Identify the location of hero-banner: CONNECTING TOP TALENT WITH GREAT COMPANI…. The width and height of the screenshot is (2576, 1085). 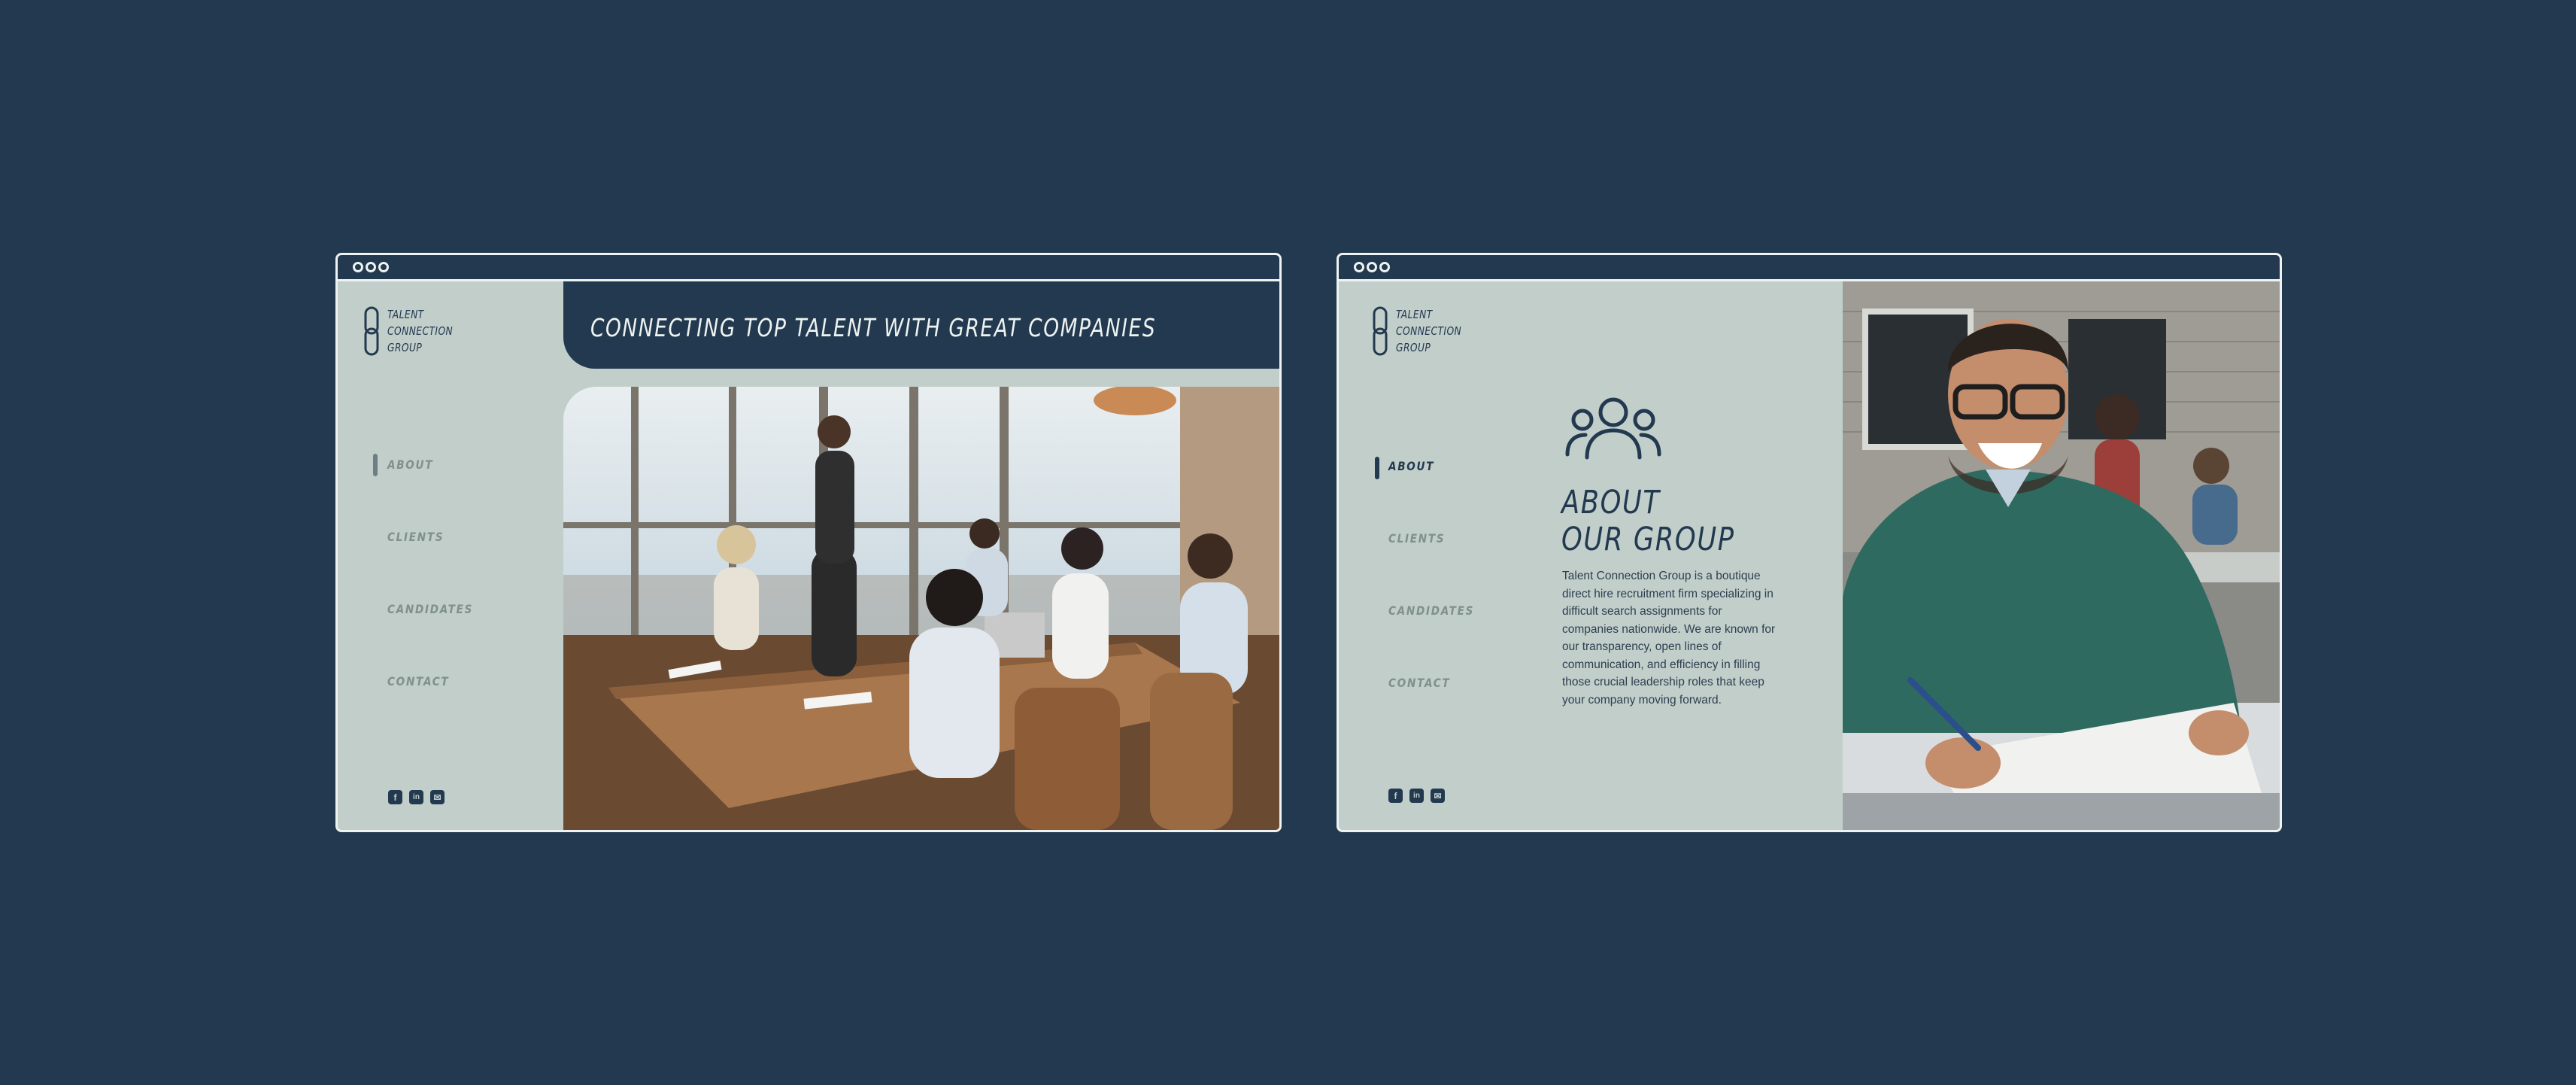
(921, 325).